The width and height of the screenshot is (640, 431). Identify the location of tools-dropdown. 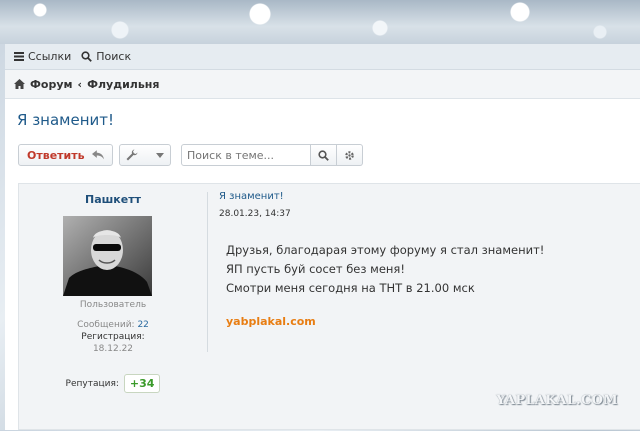
(145, 155).